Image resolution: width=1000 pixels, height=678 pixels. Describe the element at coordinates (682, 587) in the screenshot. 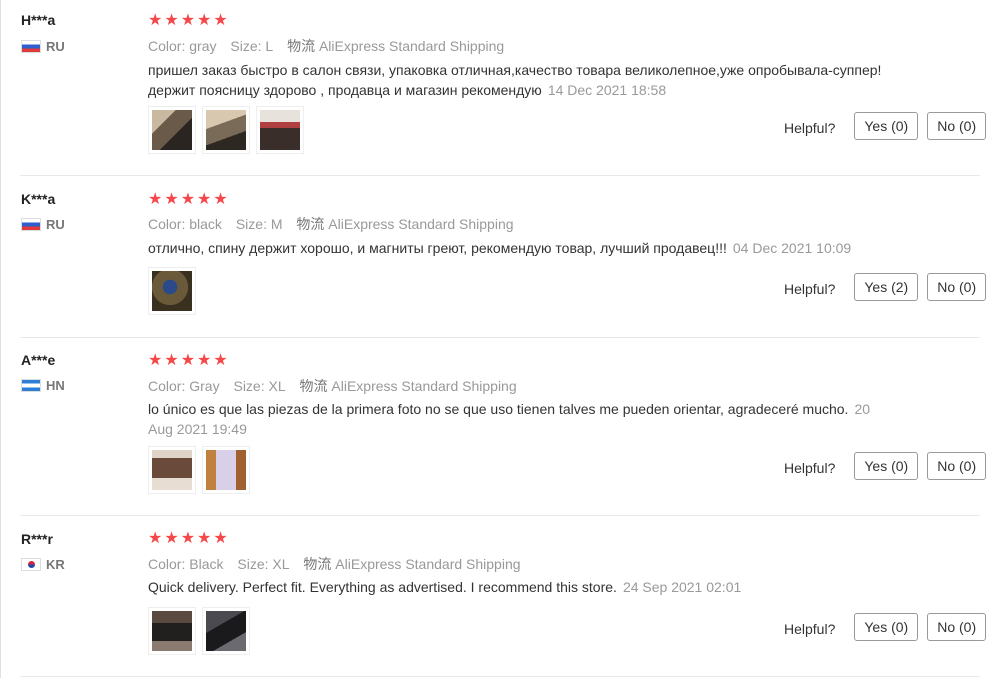

I see `review-date: 24 Sep 2021 02:01` at that location.